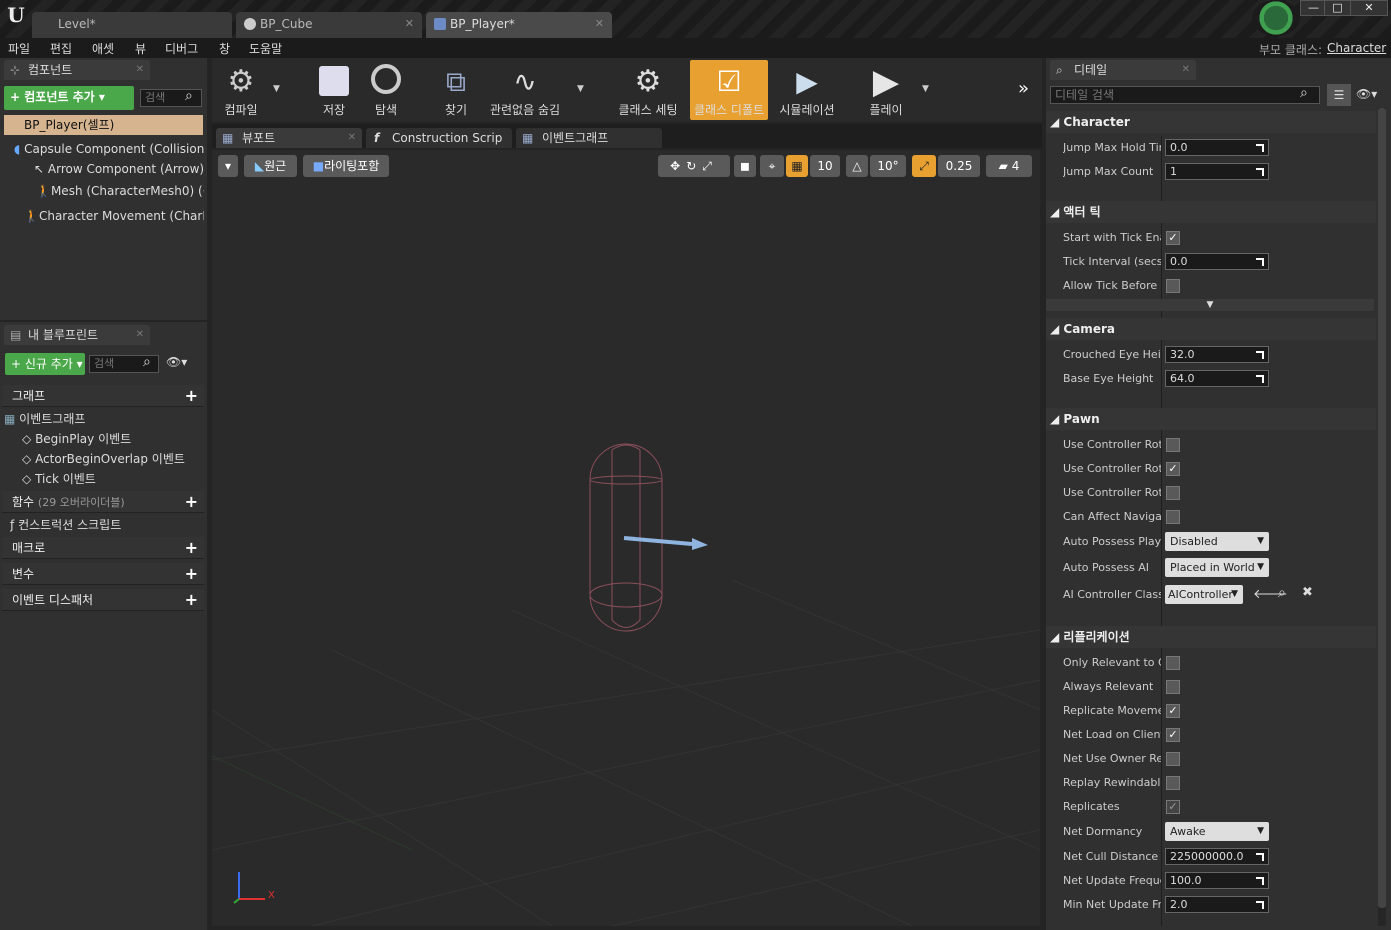 Image resolution: width=1391 pixels, height=930 pixels. I want to click on browse-magnifier-icon: ⌕, so click(1282, 593).